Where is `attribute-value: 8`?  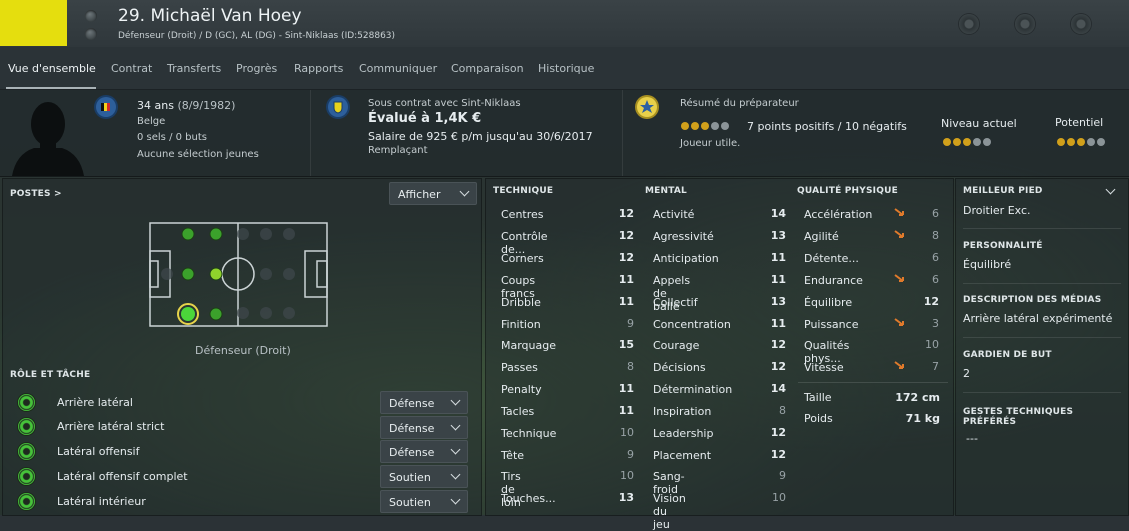 attribute-value: 8 is located at coordinates (630, 366).